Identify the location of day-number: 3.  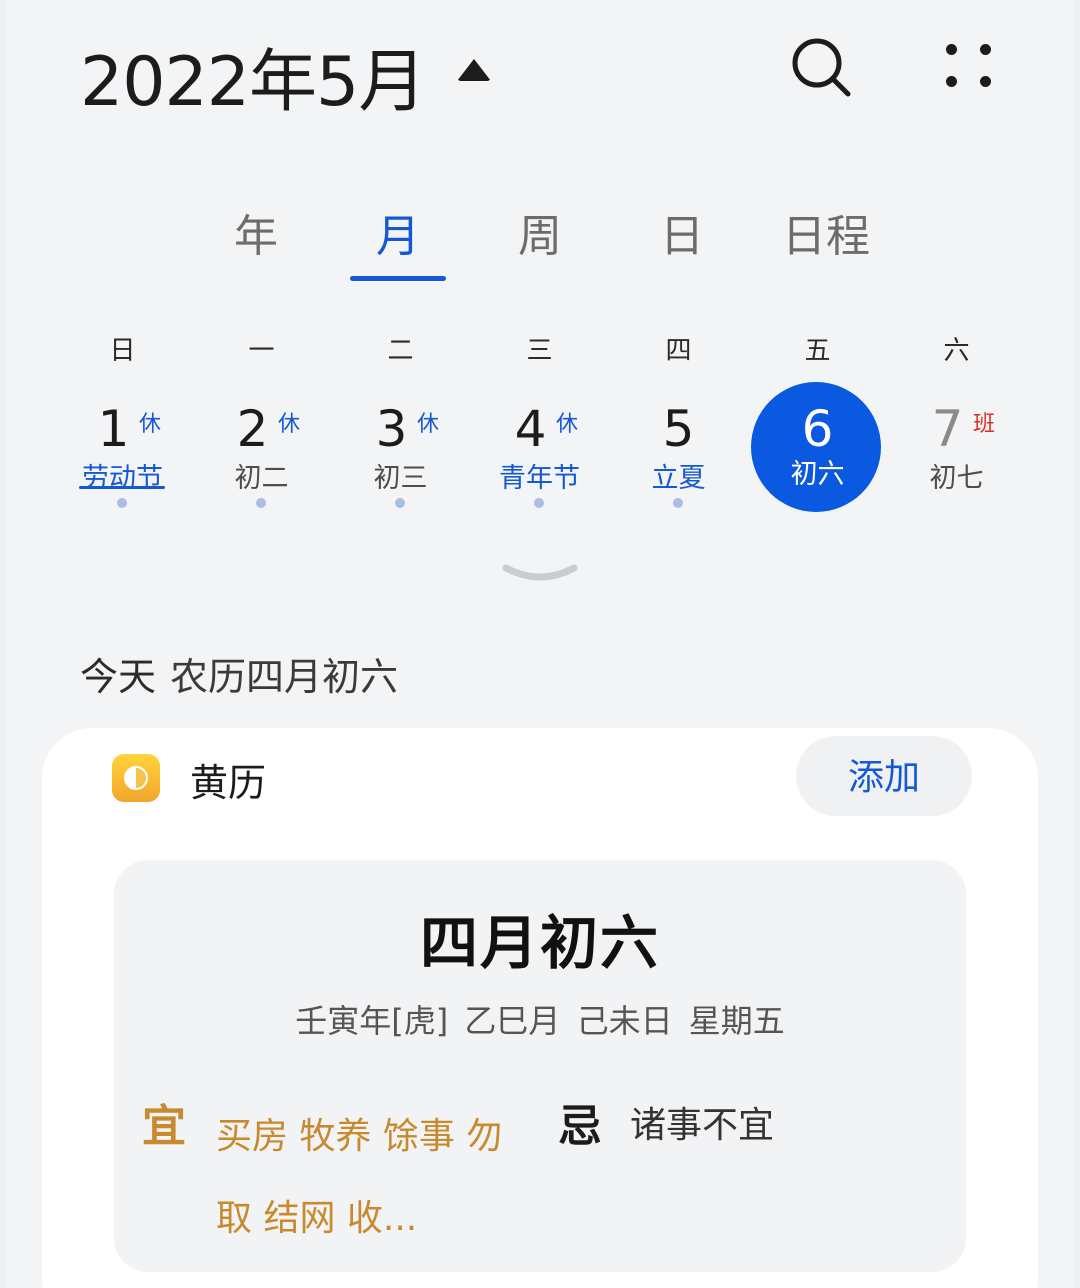
(391, 429).